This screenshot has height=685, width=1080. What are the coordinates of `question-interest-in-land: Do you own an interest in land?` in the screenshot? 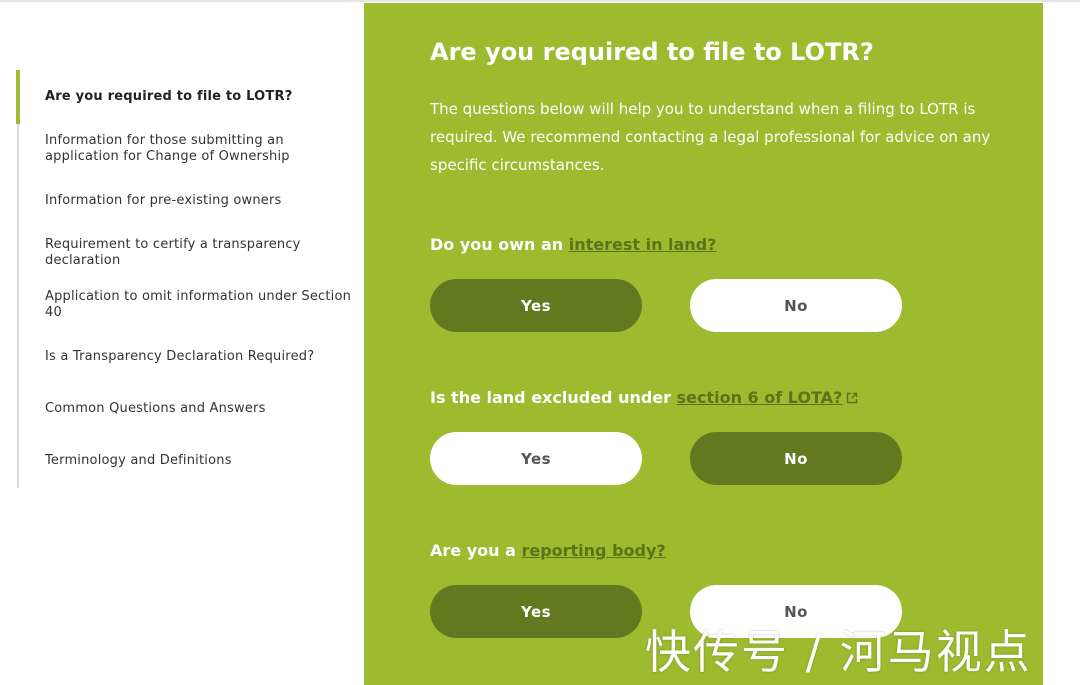 It's located at (573, 245).